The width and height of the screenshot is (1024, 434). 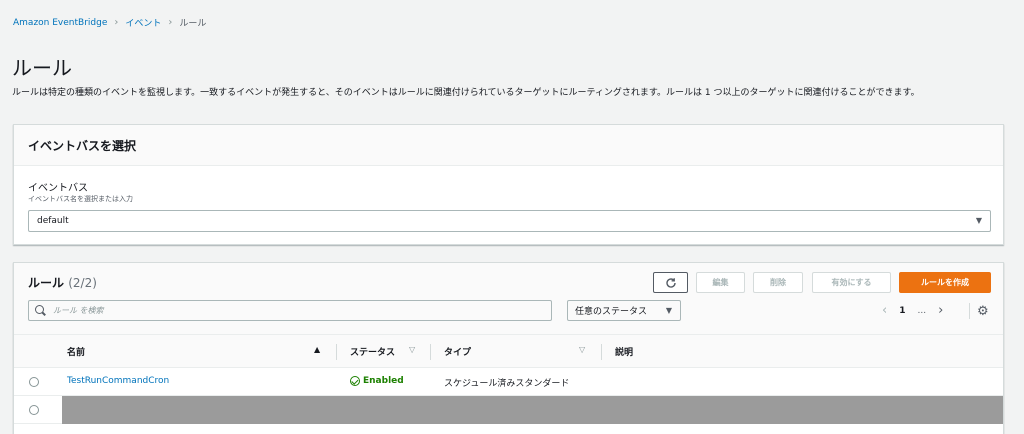 I want to click on column-status: ステータス, so click(x=372, y=351).